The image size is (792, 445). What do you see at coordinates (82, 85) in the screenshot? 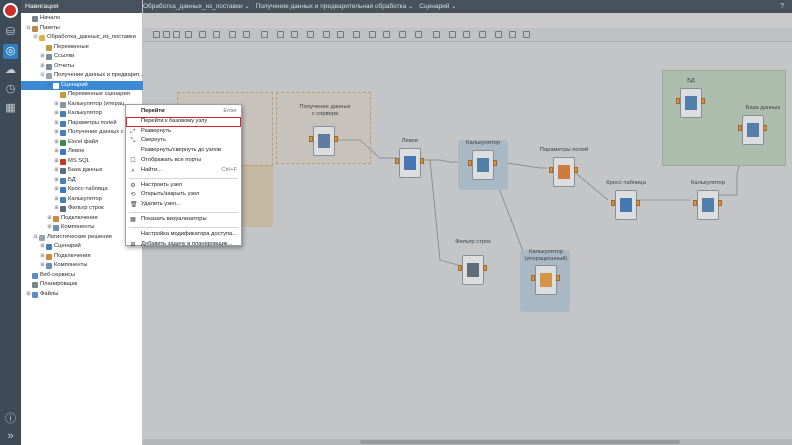
I see `tree-item: ⊟ Сценарий` at bounding box center [82, 85].